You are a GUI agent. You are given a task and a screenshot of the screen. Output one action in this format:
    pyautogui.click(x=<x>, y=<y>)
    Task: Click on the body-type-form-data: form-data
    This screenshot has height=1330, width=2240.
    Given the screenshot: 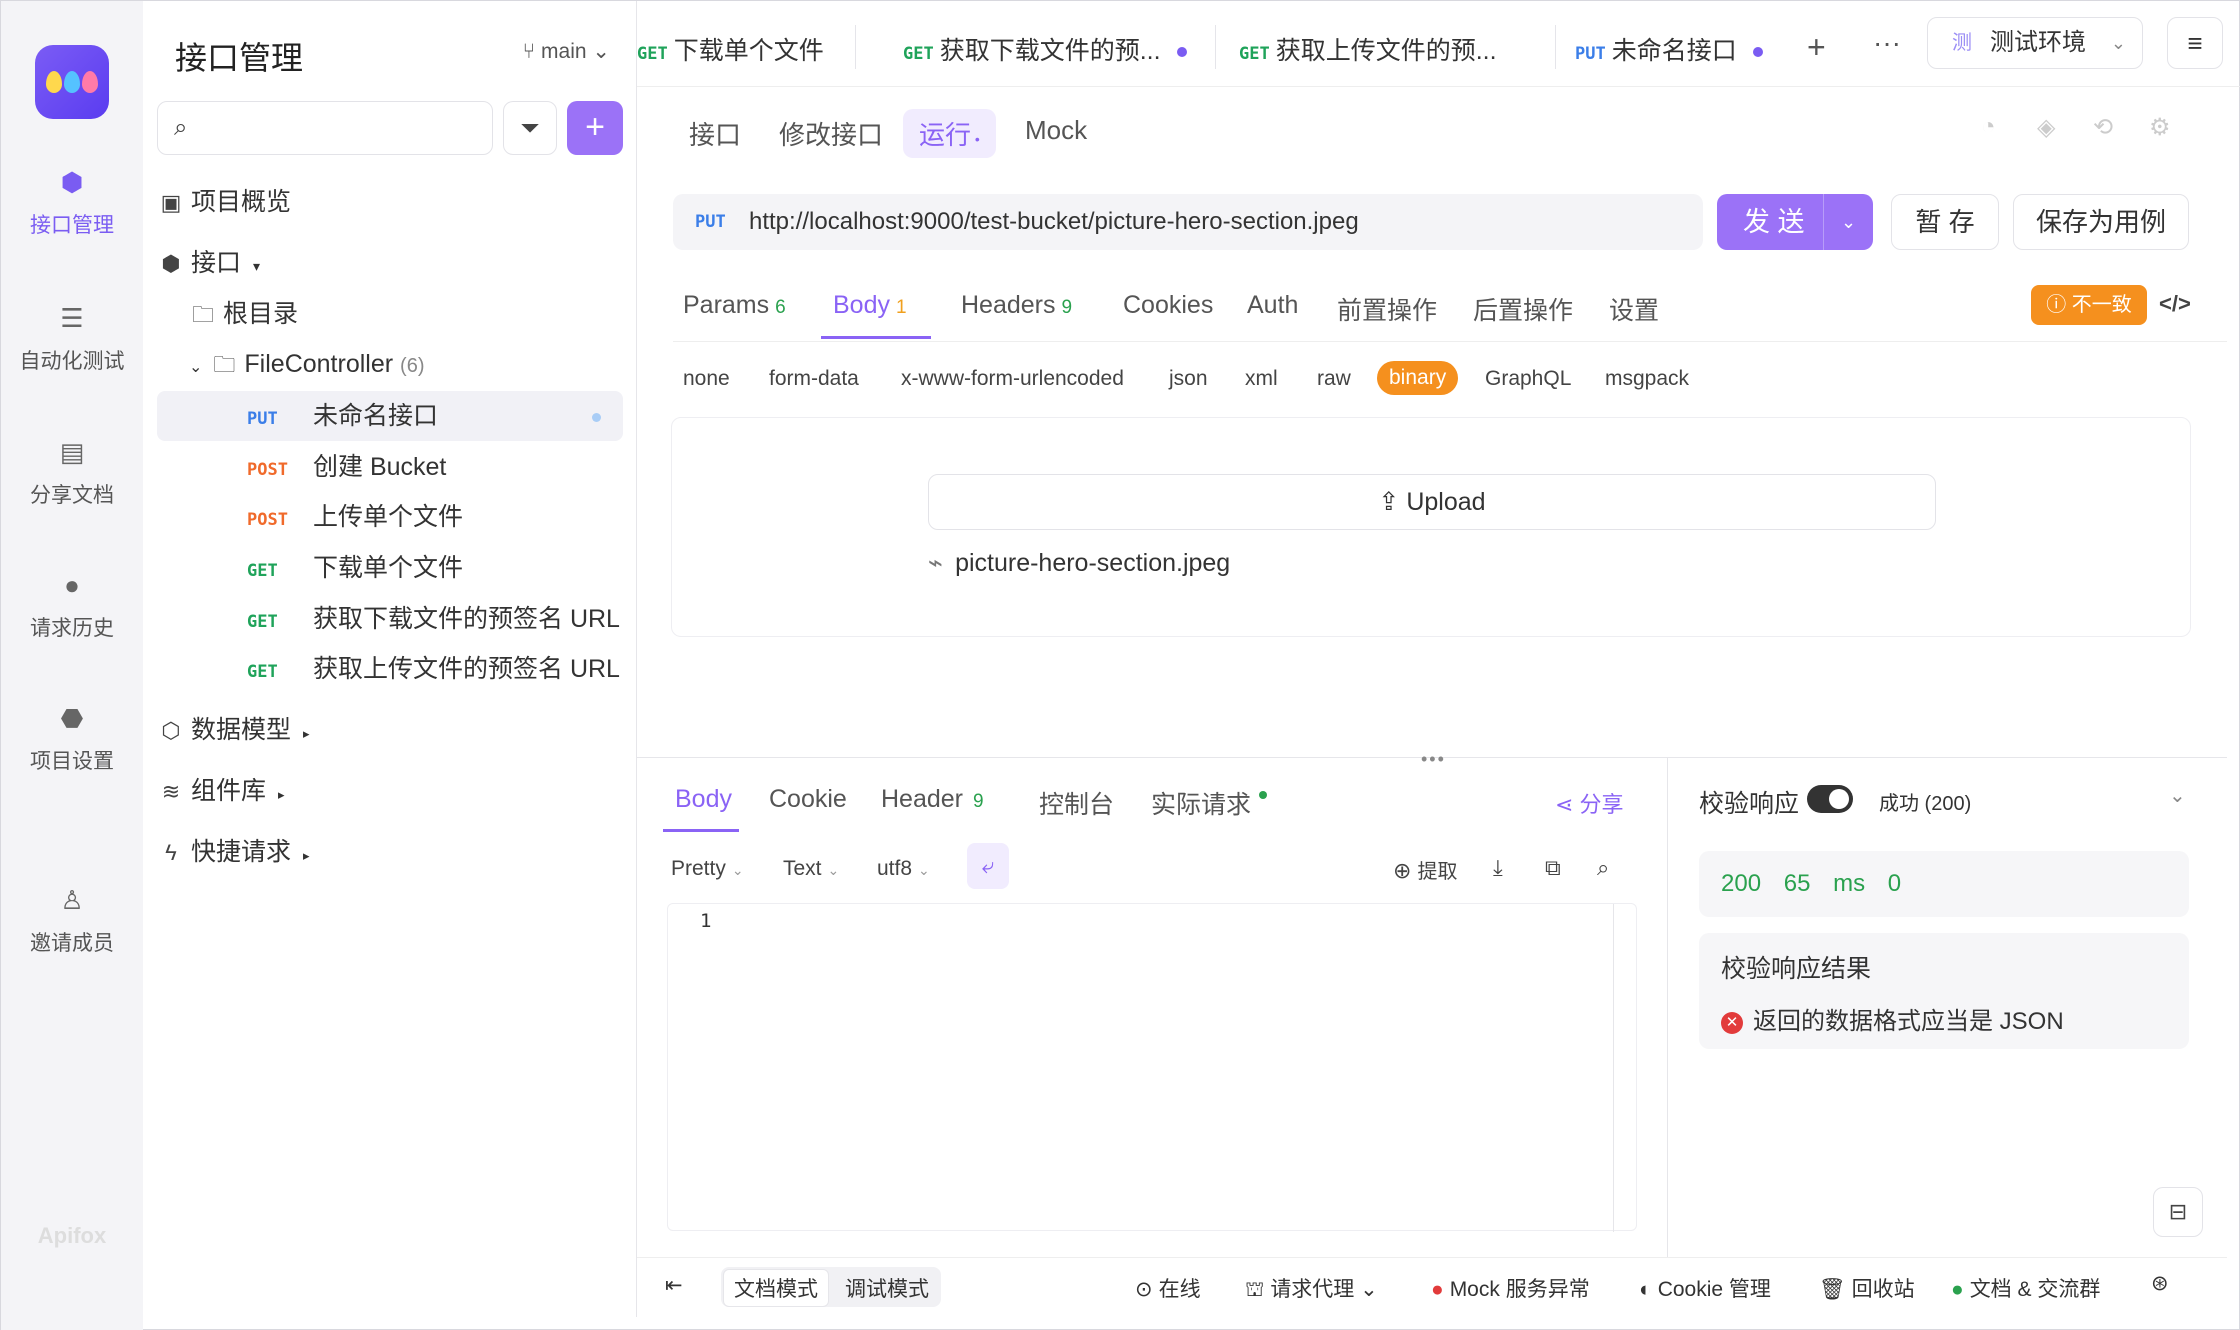 What is the action you would take?
    pyautogui.click(x=814, y=379)
    